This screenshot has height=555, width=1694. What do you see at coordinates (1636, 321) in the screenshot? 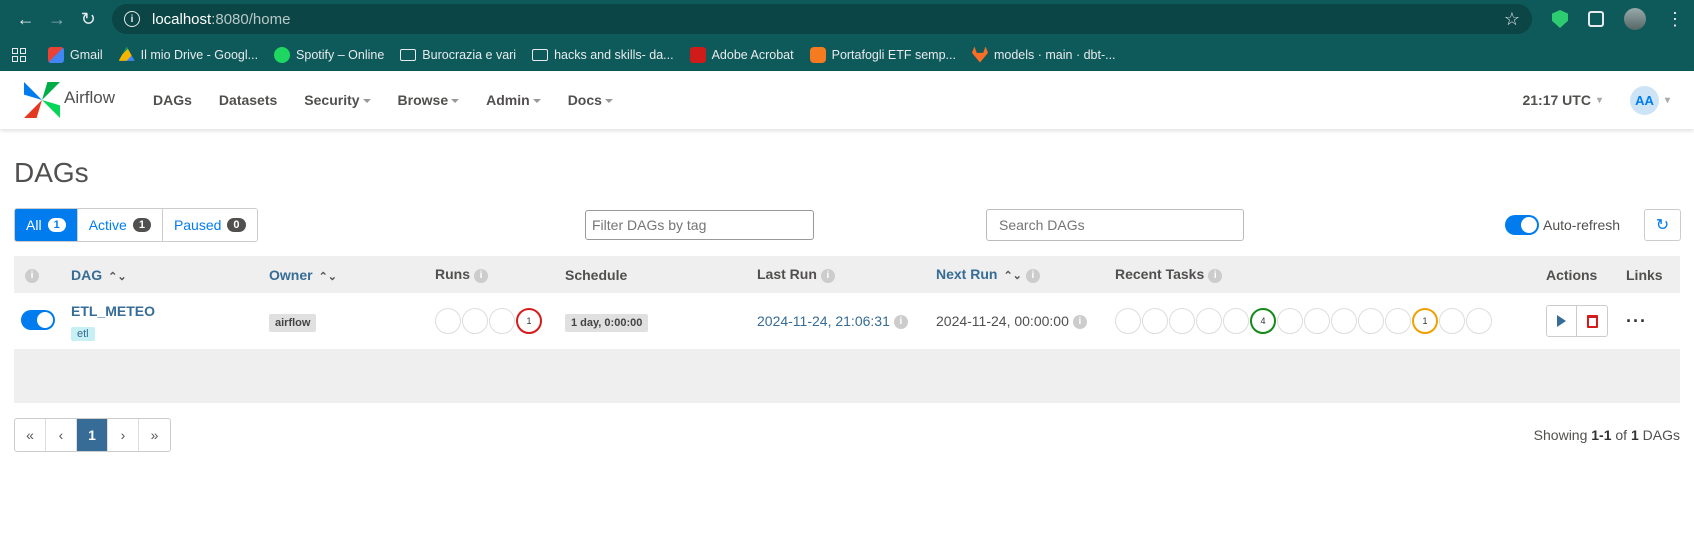
I see `more-links-icon: ···` at bounding box center [1636, 321].